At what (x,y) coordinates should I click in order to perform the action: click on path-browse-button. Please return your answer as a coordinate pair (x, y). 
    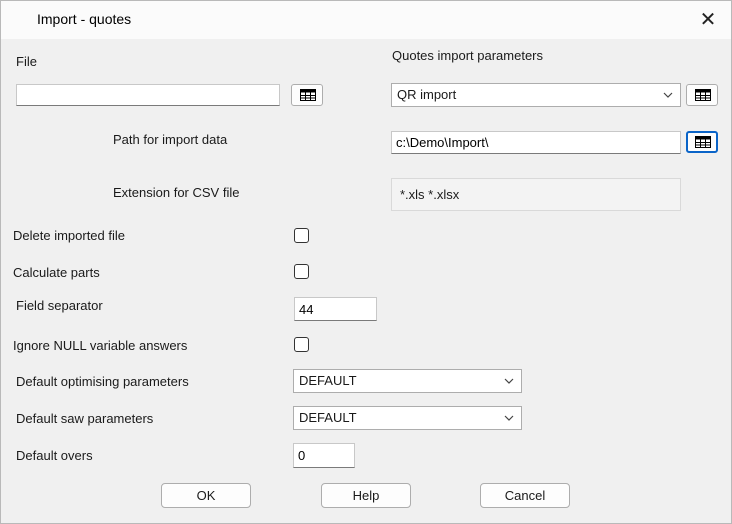
    Looking at the image, I should click on (702, 142).